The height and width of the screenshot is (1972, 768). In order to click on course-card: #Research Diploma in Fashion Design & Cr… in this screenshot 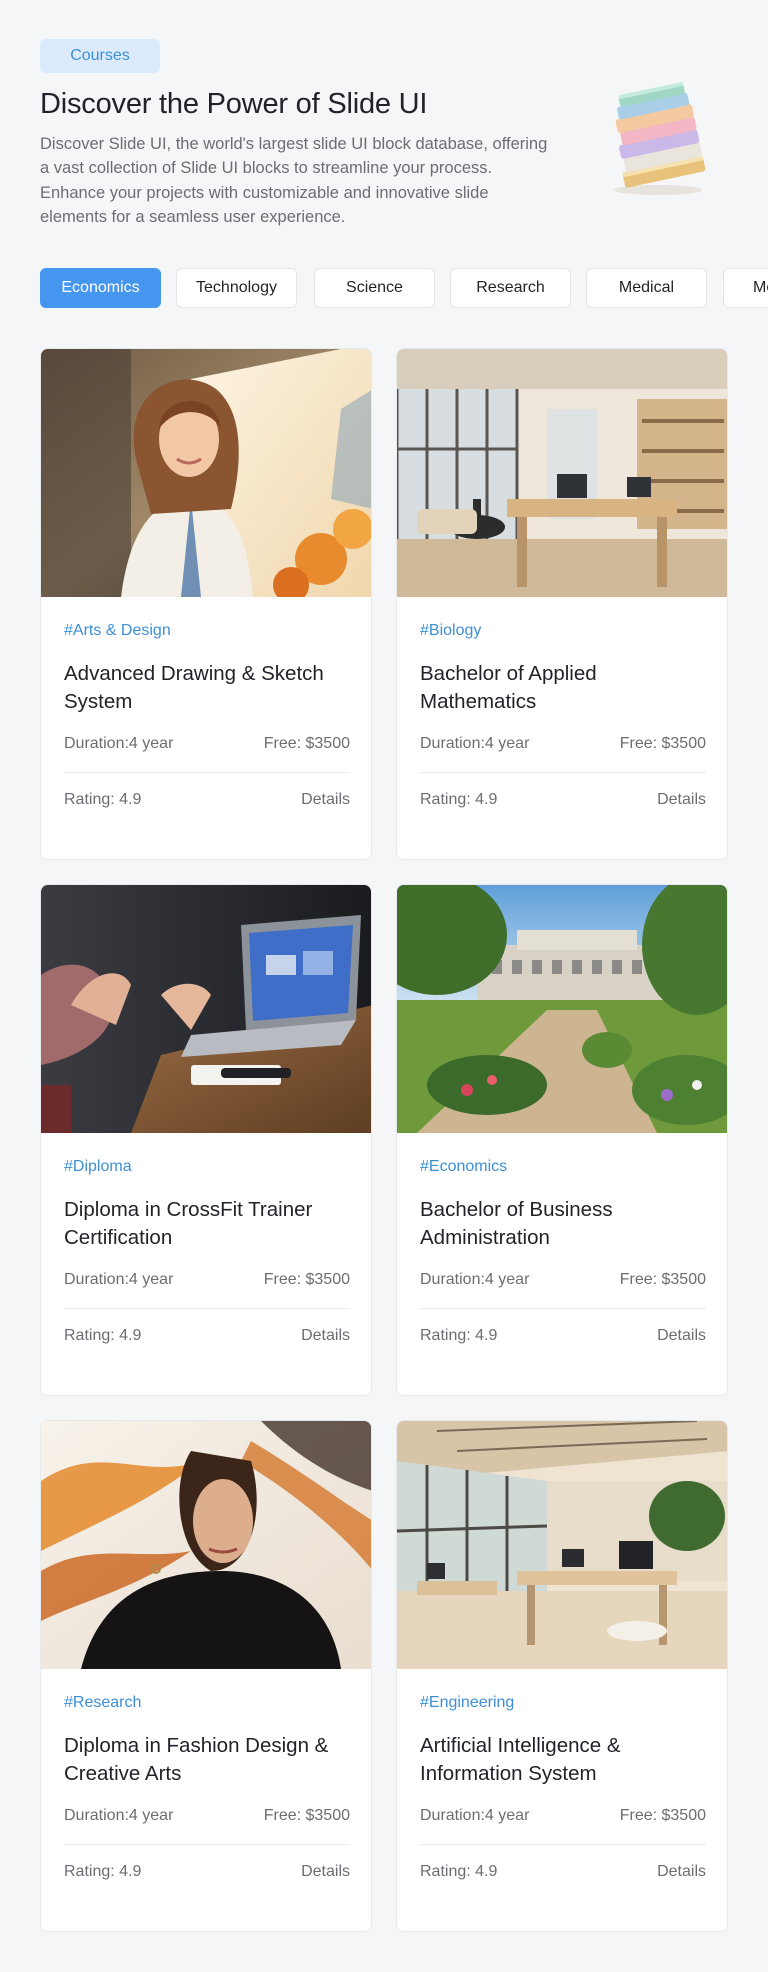, I will do `click(206, 1676)`.